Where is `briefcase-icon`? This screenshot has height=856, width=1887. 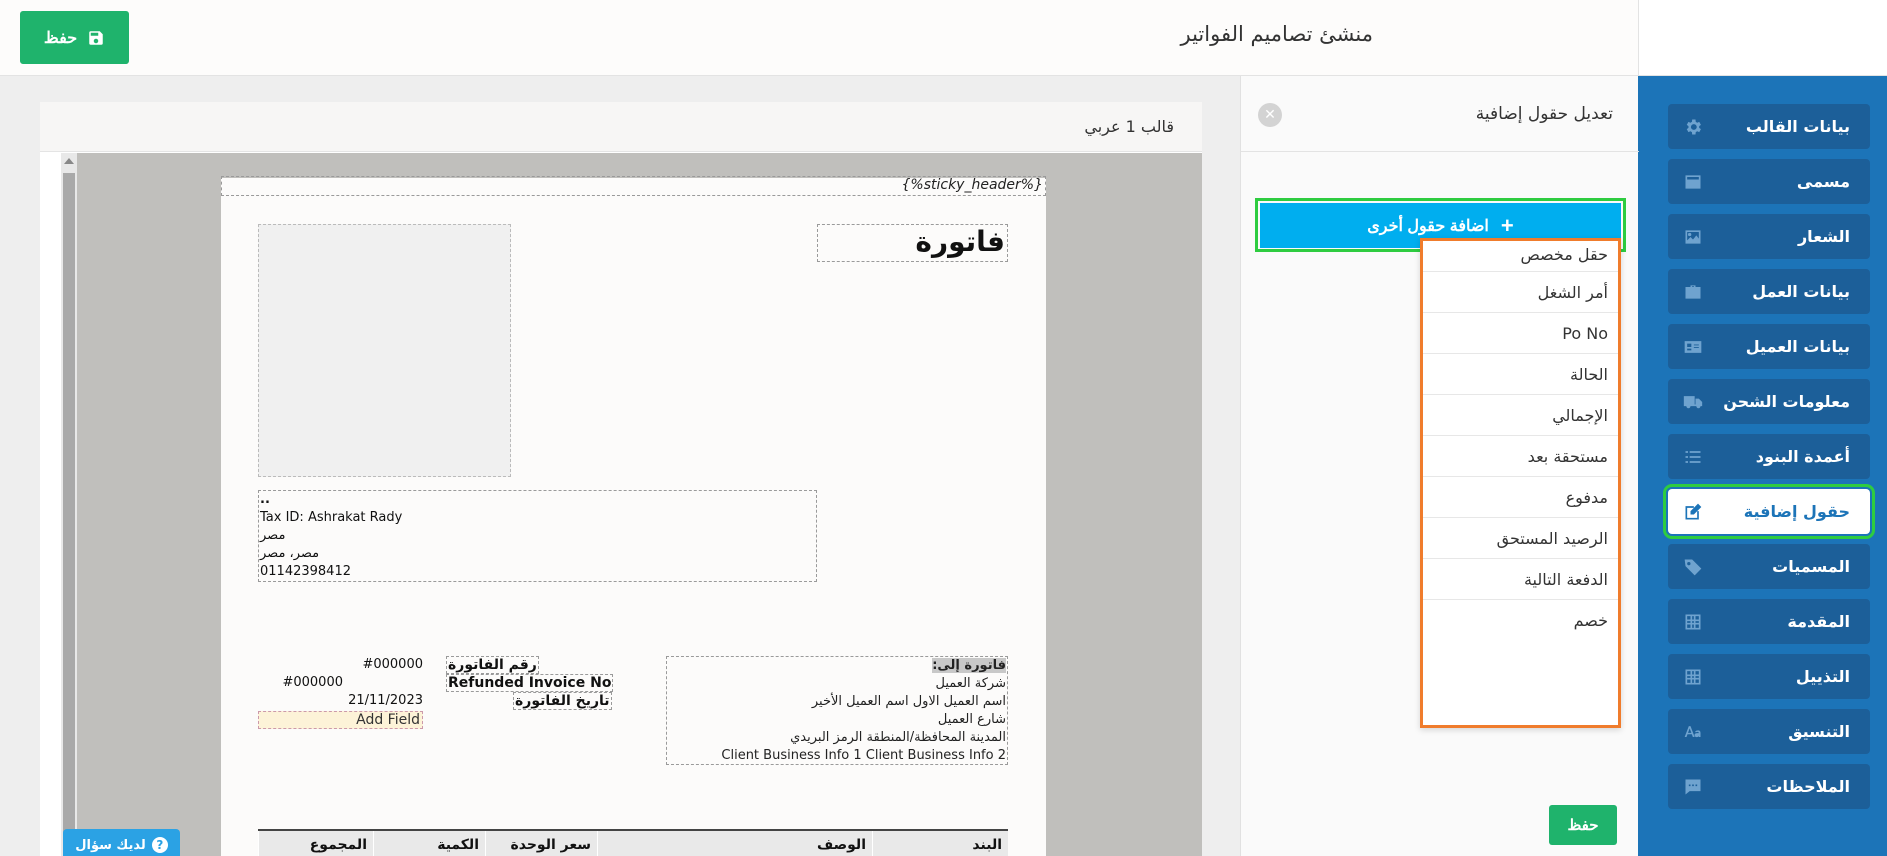 briefcase-icon is located at coordinates (1693, 292).